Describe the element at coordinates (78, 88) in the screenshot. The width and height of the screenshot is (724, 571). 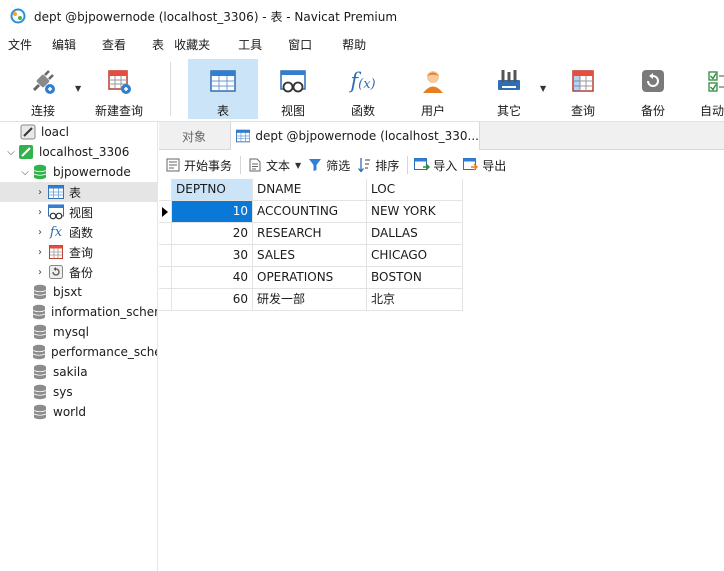
I see `connect-dropdown-icon: ▼` at that location.